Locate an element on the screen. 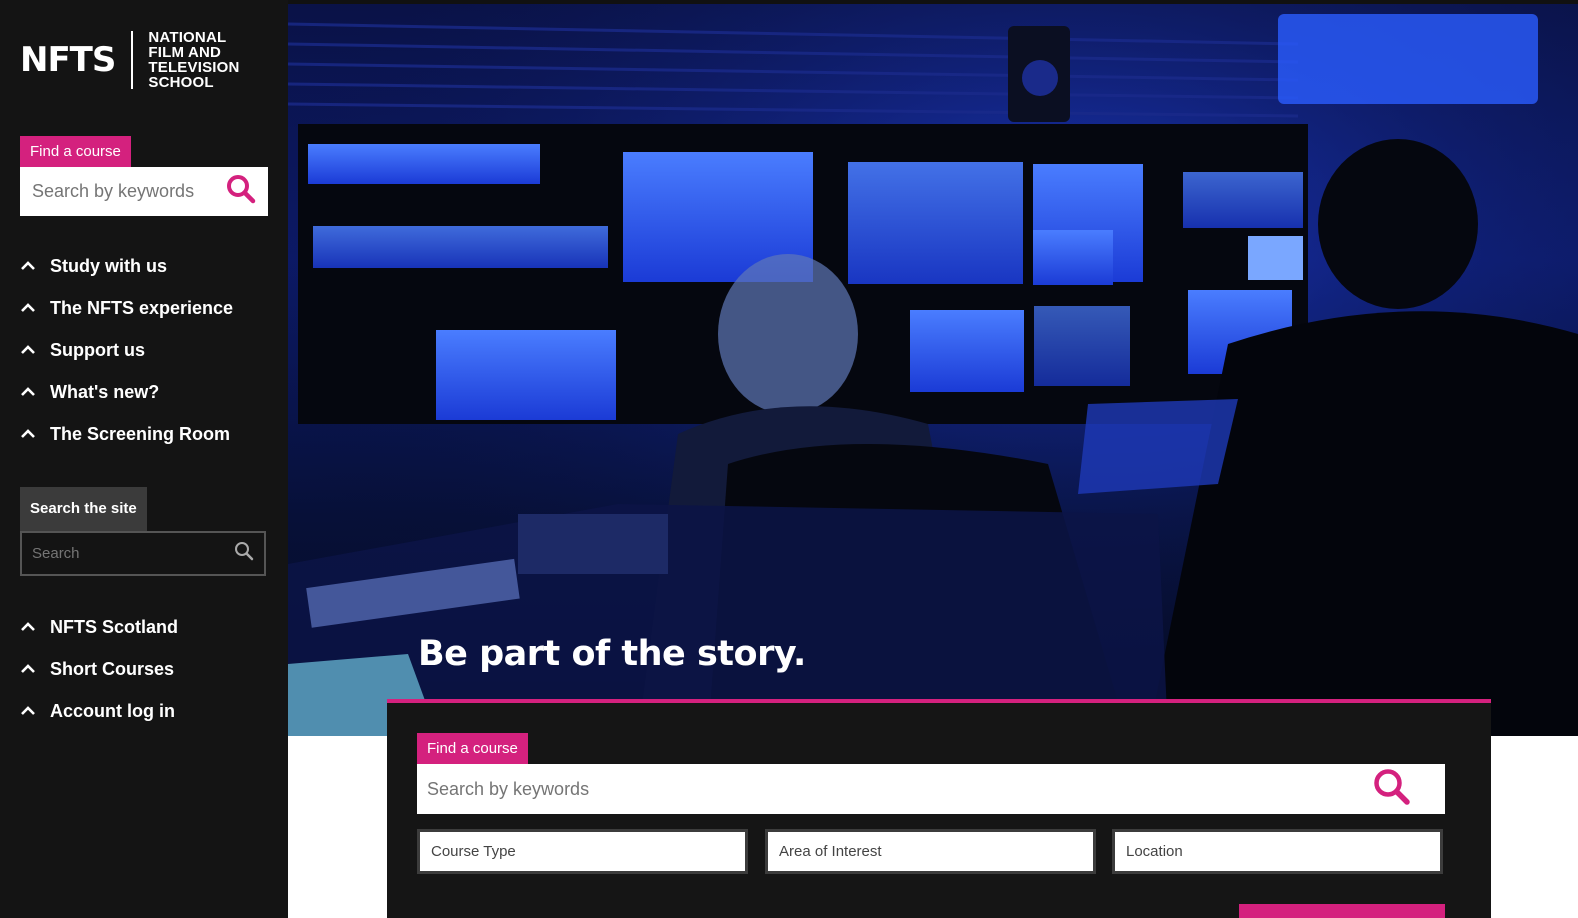  logo-text: NATIONAL FILM AND TELEVISION SCHOOL is located at coordinates (193, 60).